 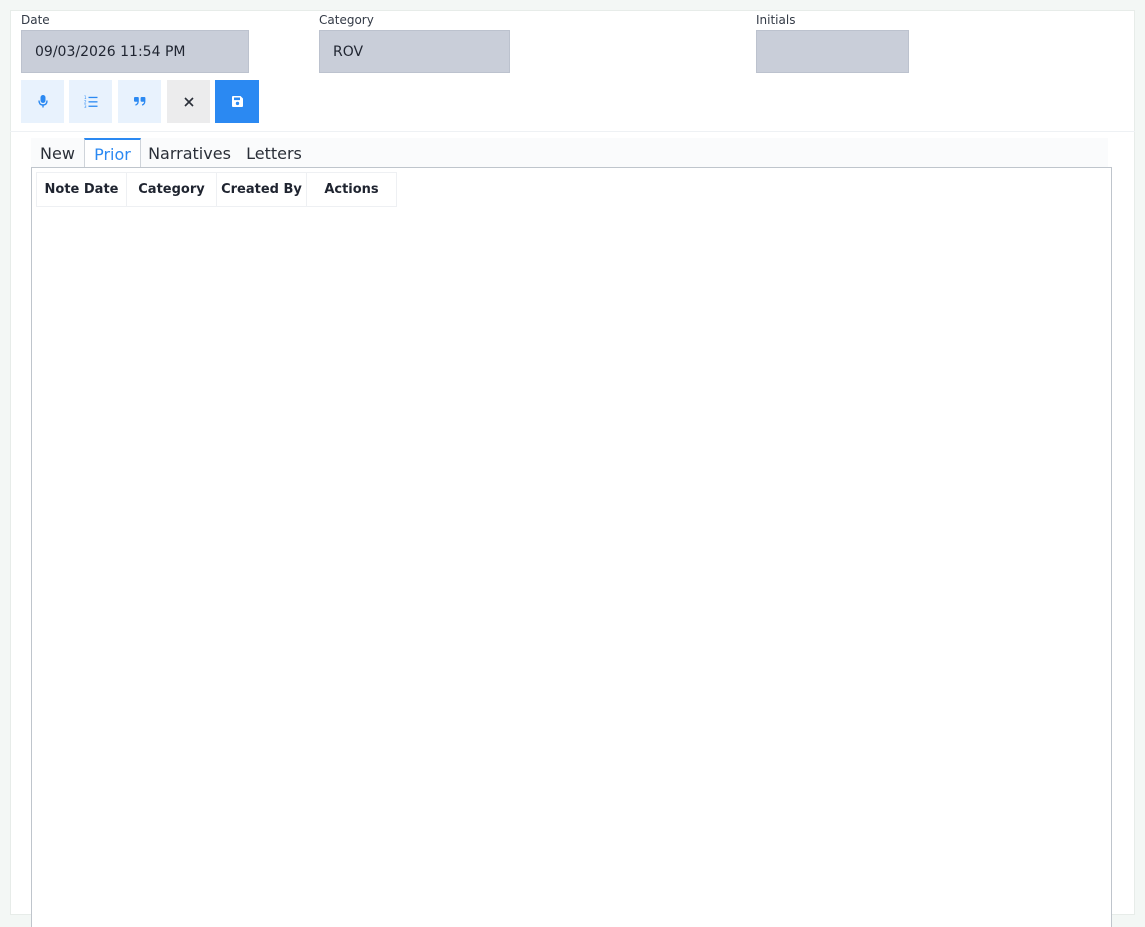 I want to click on quote-icon, so click(x=139, y=101).